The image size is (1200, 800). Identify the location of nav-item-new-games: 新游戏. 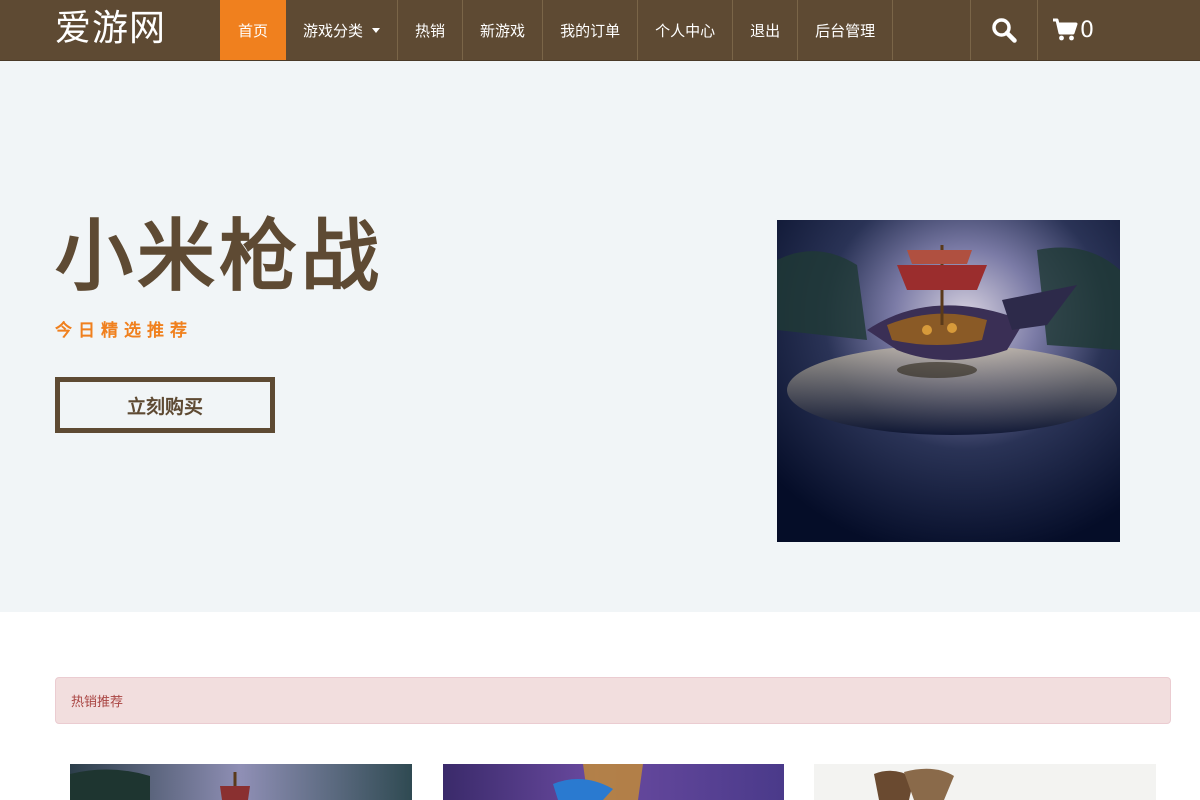
(503, 30).